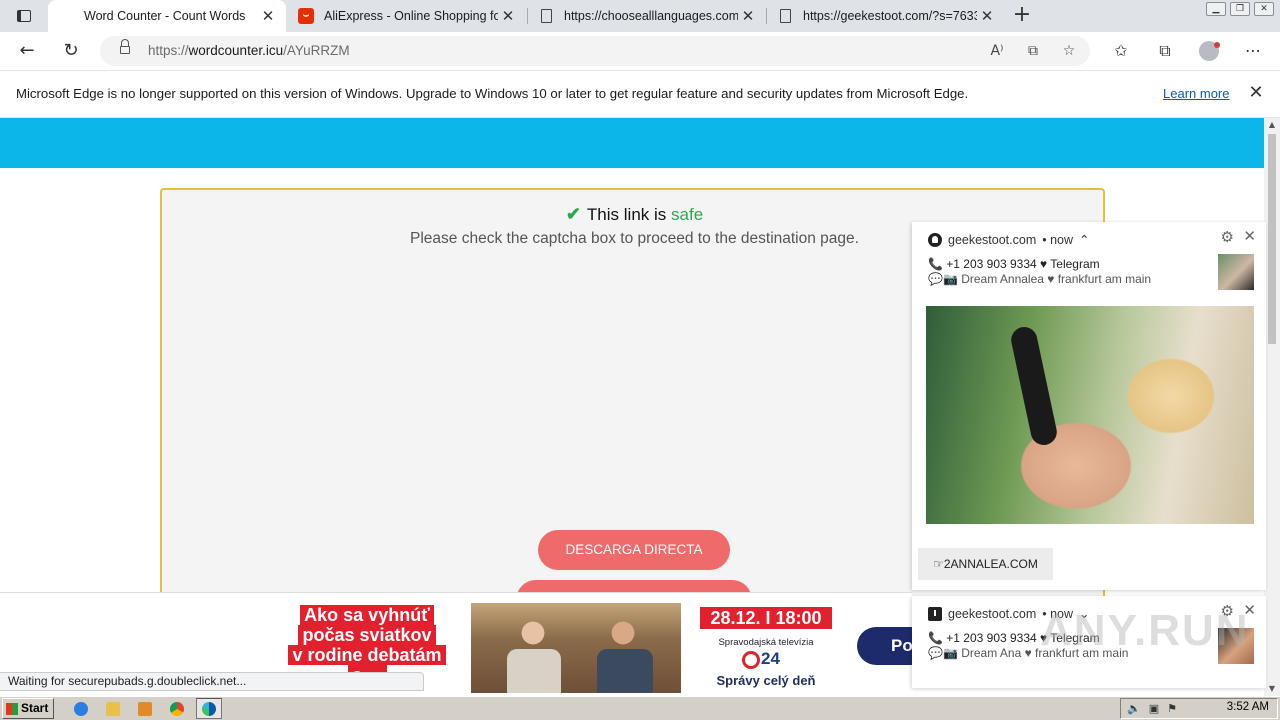 The width and height of the screenshot is (1280, 720). I want to click on learn-more-link: Learn more, so click(1196, 93).